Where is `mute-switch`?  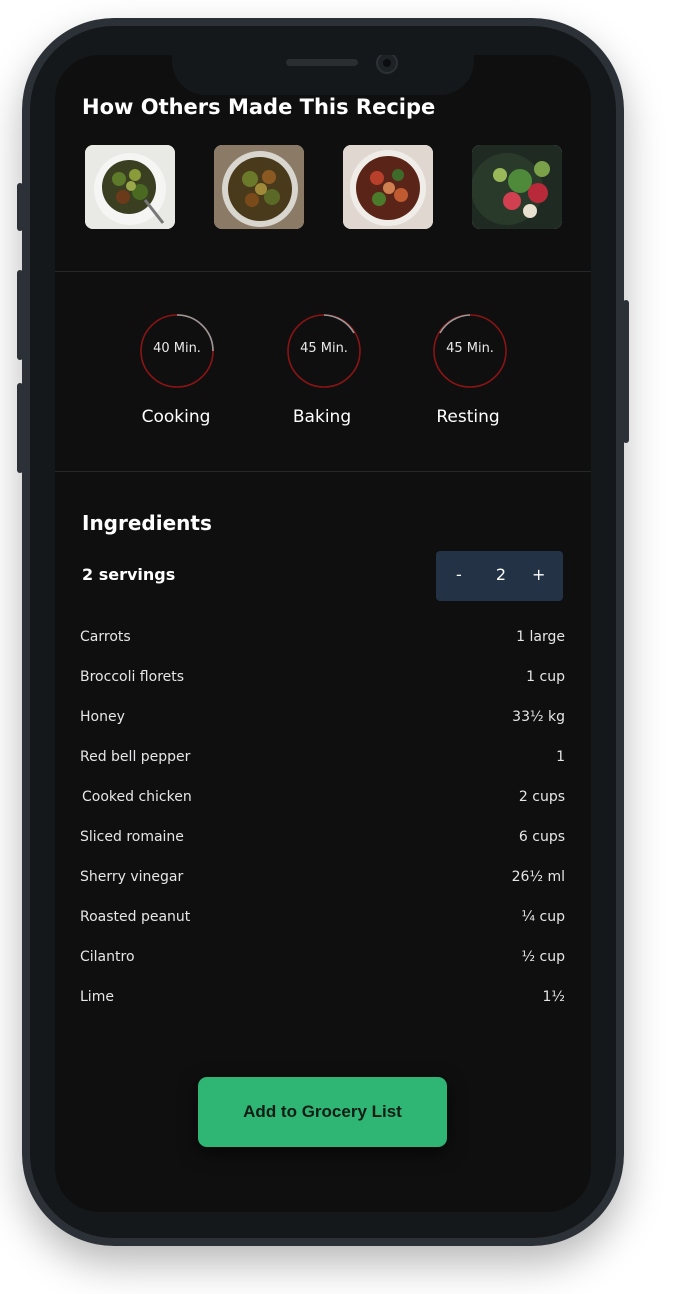 mute-switch is located at coordinates (20, 207).